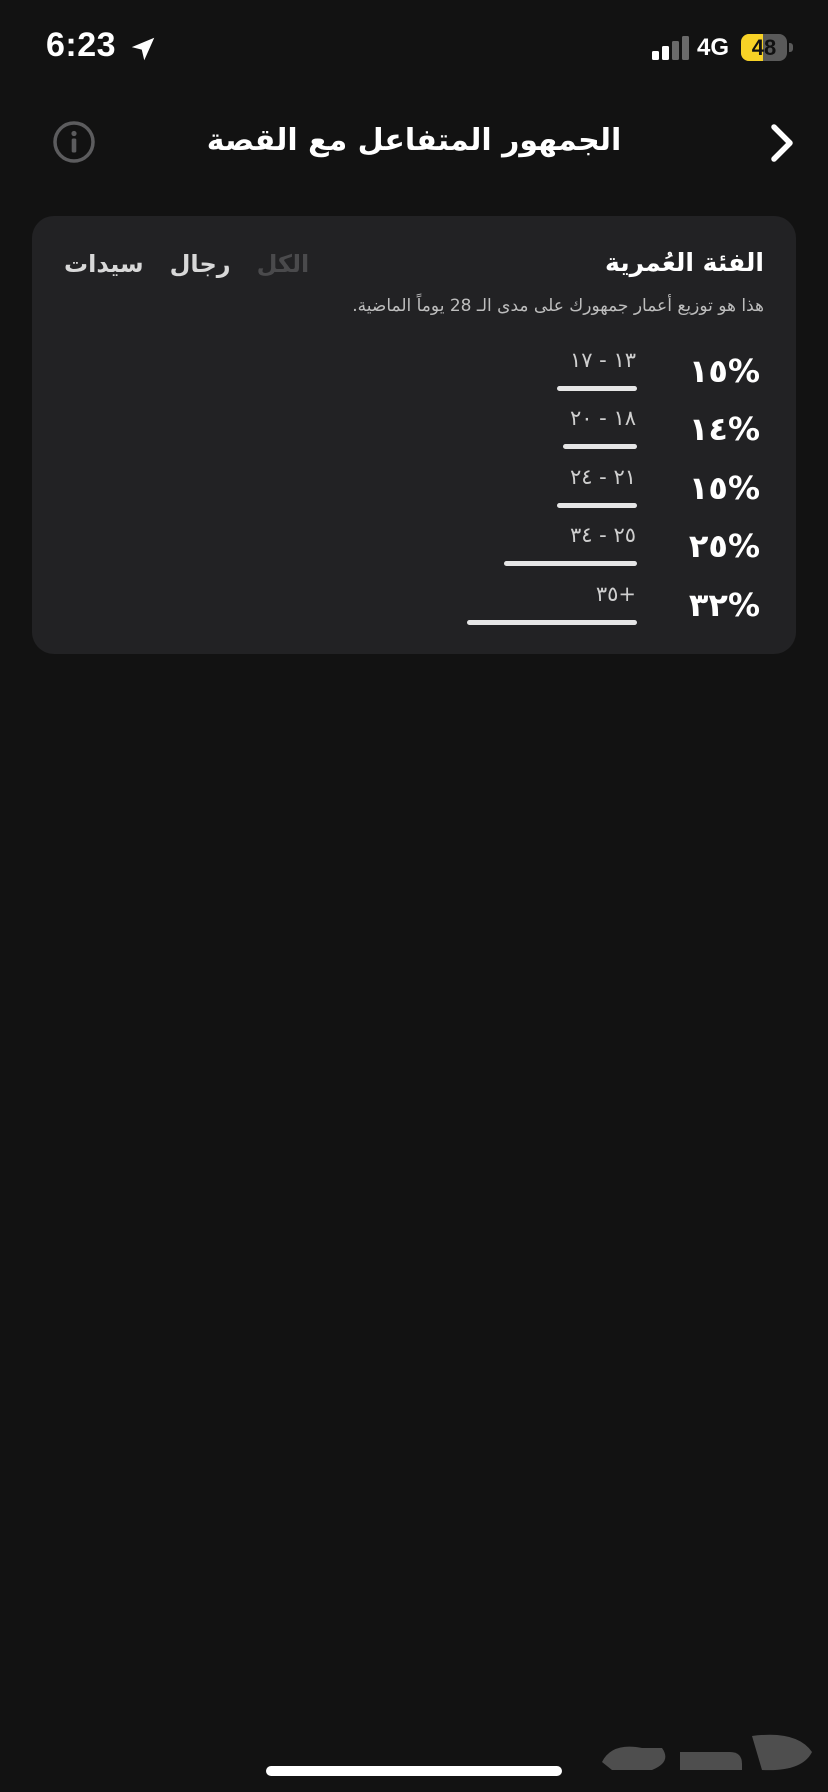 The height and width of the screenshot is (1792, 828). I want to click on age-range: +٣٥, so click(615, 594).